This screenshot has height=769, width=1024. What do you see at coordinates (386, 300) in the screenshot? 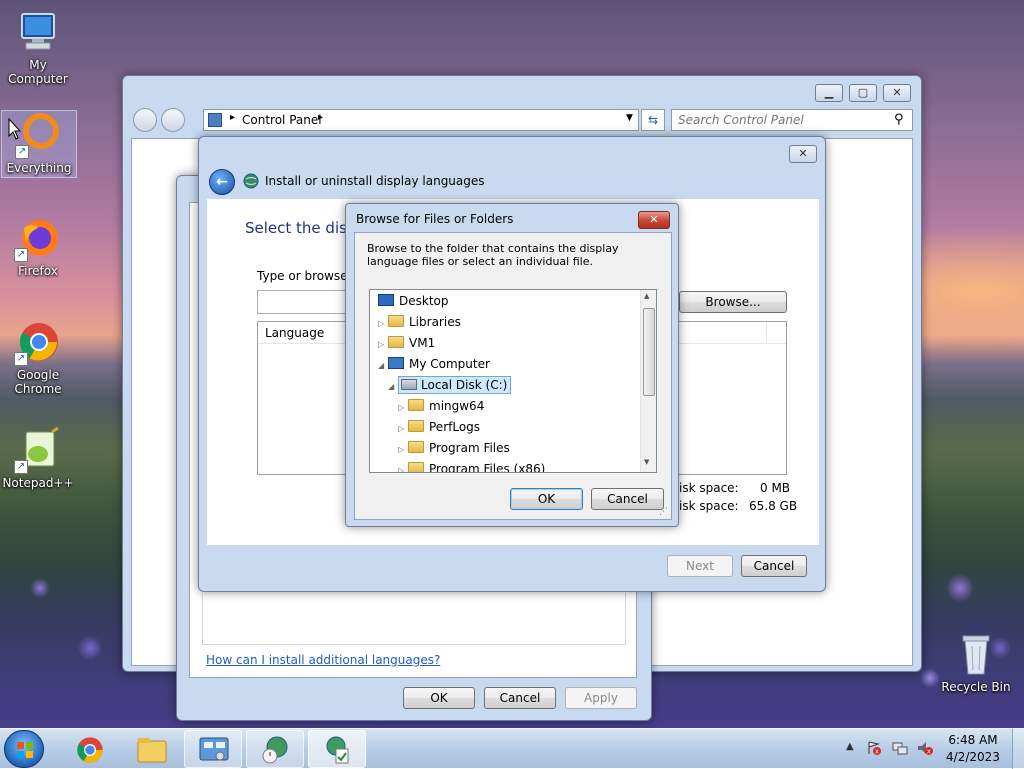
I see `desktop-folder-icon` at bounding box center [386, 300].